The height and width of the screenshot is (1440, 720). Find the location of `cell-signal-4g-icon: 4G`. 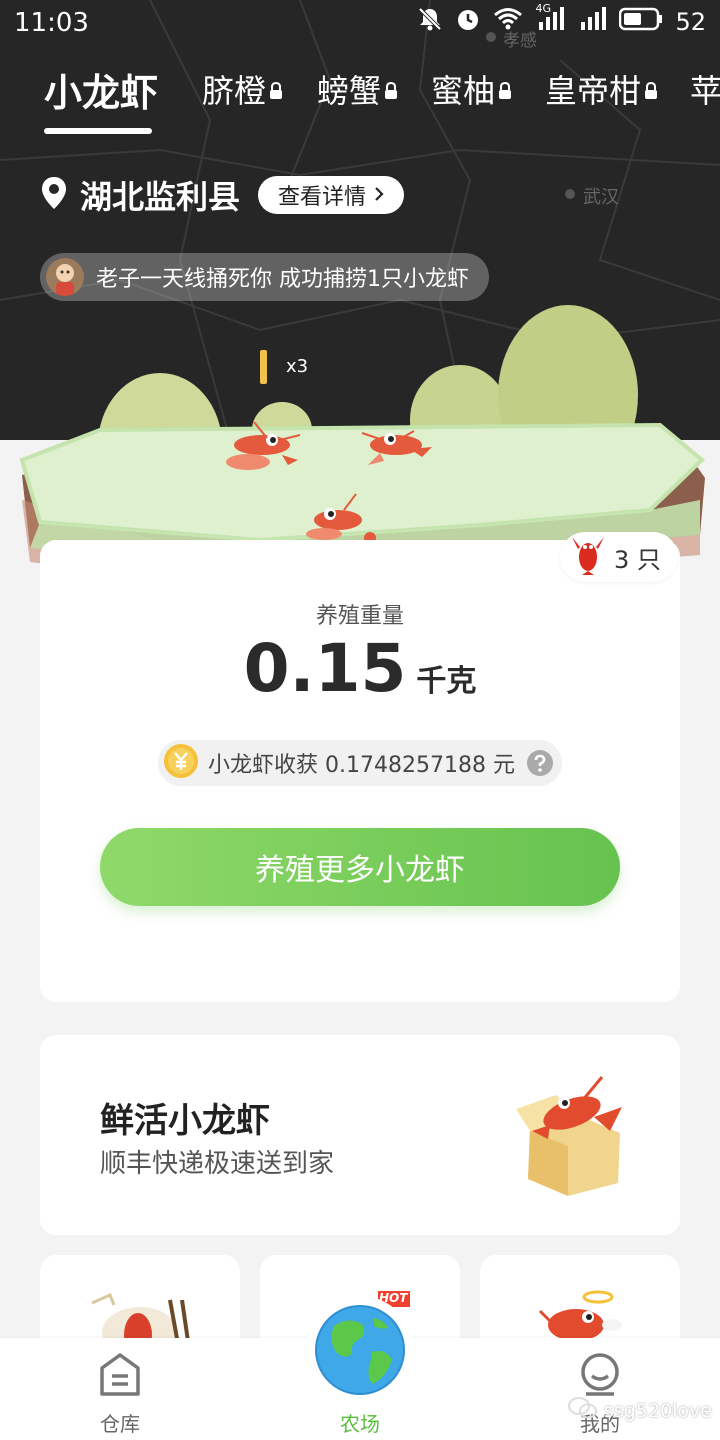

cell-signal-4g-icon: 4G is located at coordinates (550, 20).